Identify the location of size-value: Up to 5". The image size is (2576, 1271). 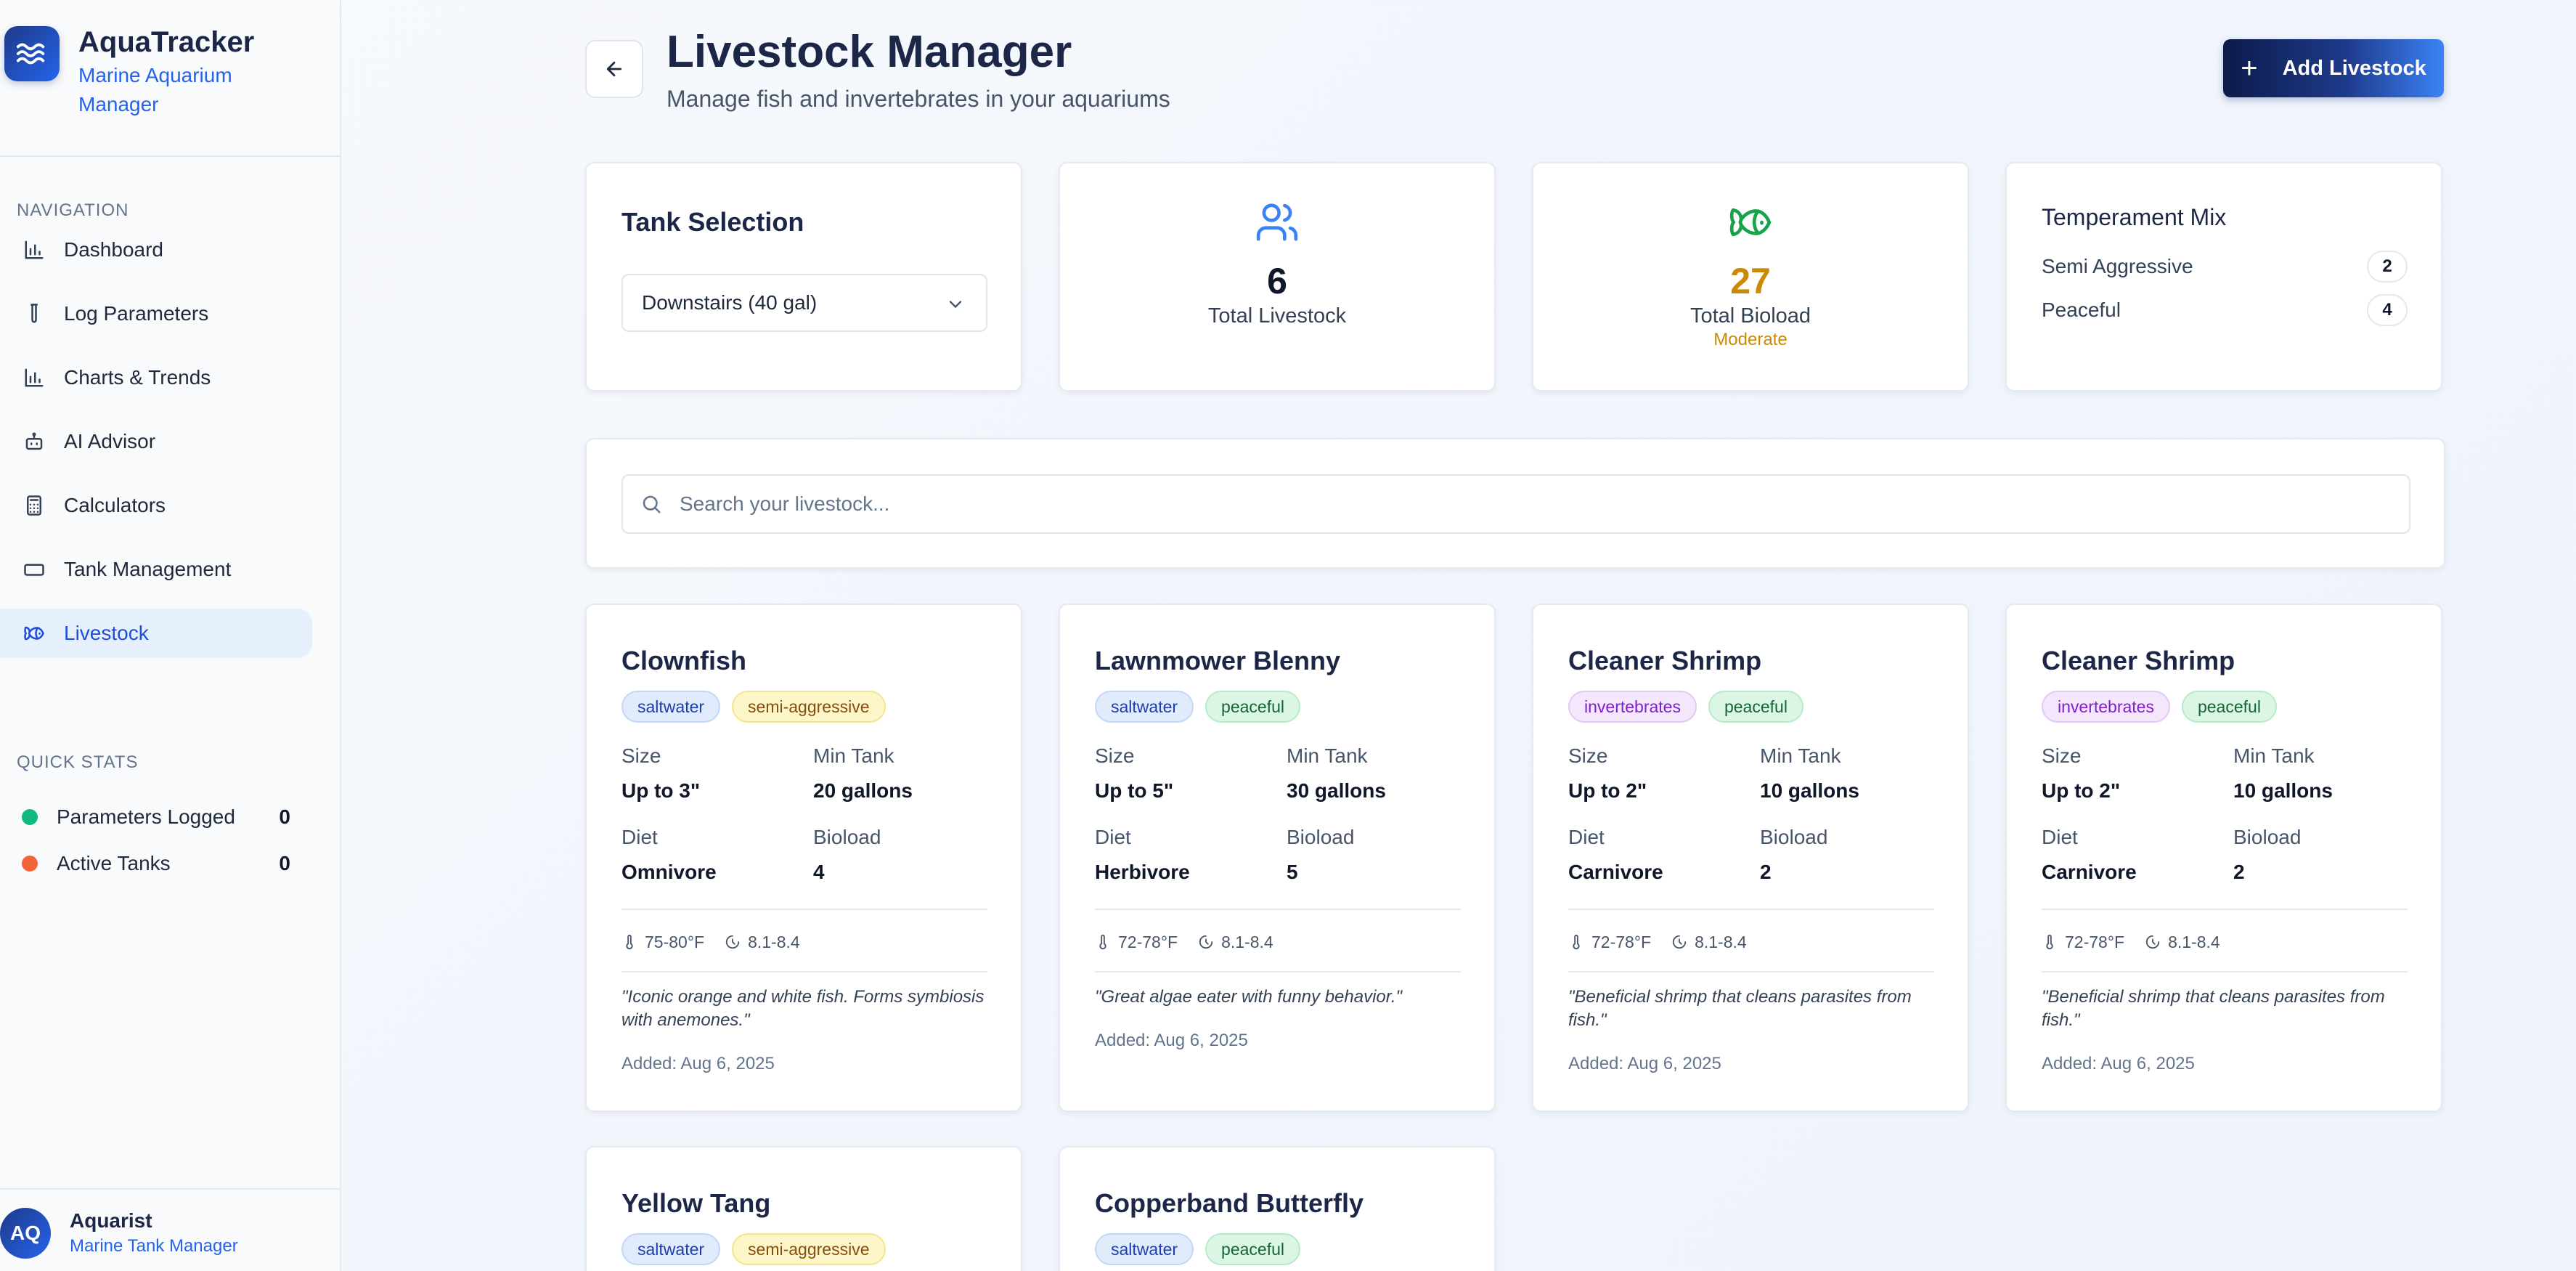
(1134, 791).